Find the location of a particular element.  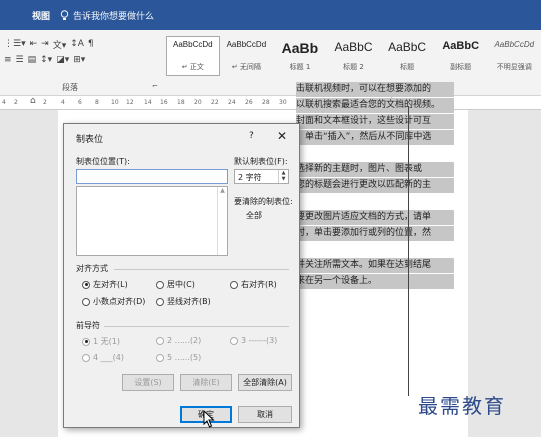

tab-stops-to-clear-label: 要清除的制表位: is located at coordinates (263, 201).